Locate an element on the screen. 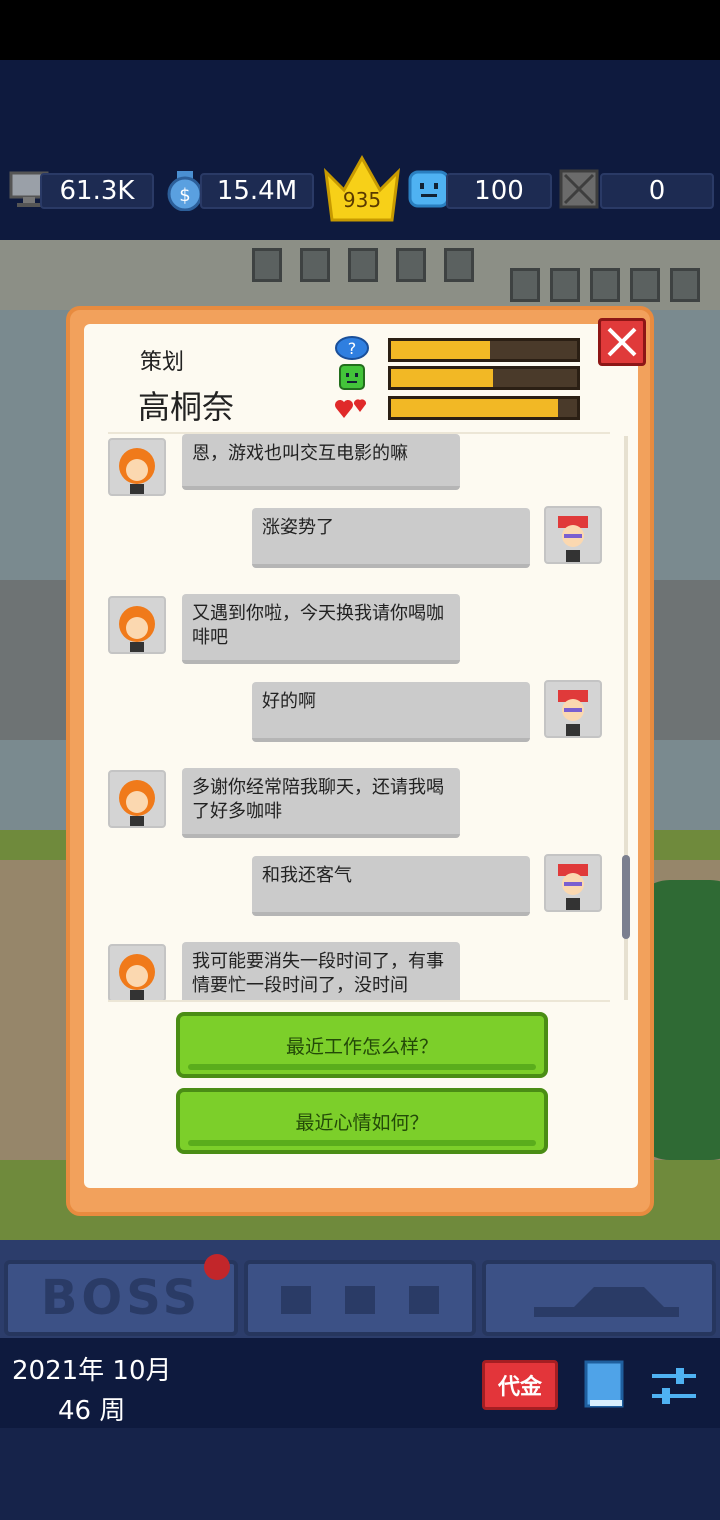 The image size is (720, 1520). question-icon: ? is located at coordinates (352, 350).